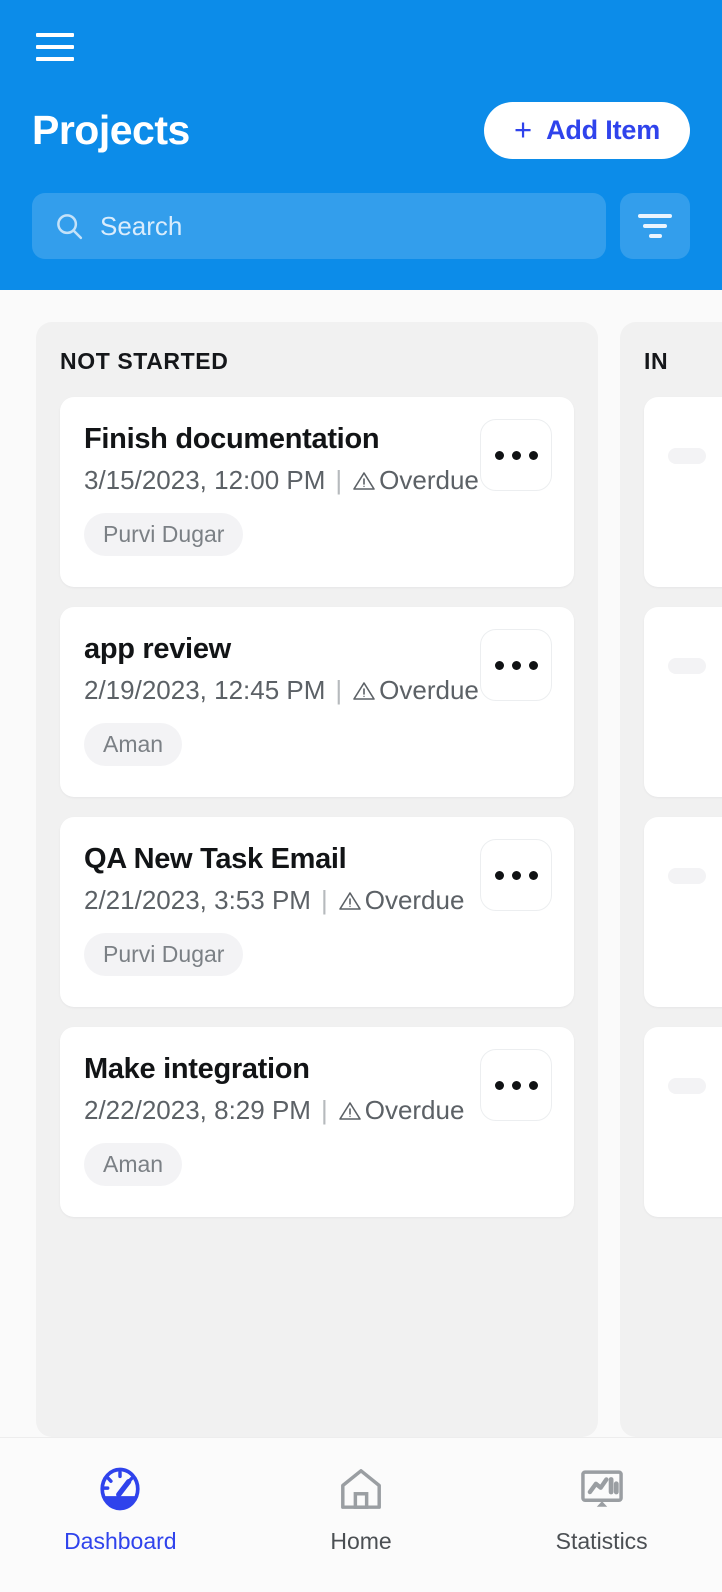  What do you see at coordinates (361, 1489) in the screenshot?
I see `home-icon` at bounding box center [361, 1489].